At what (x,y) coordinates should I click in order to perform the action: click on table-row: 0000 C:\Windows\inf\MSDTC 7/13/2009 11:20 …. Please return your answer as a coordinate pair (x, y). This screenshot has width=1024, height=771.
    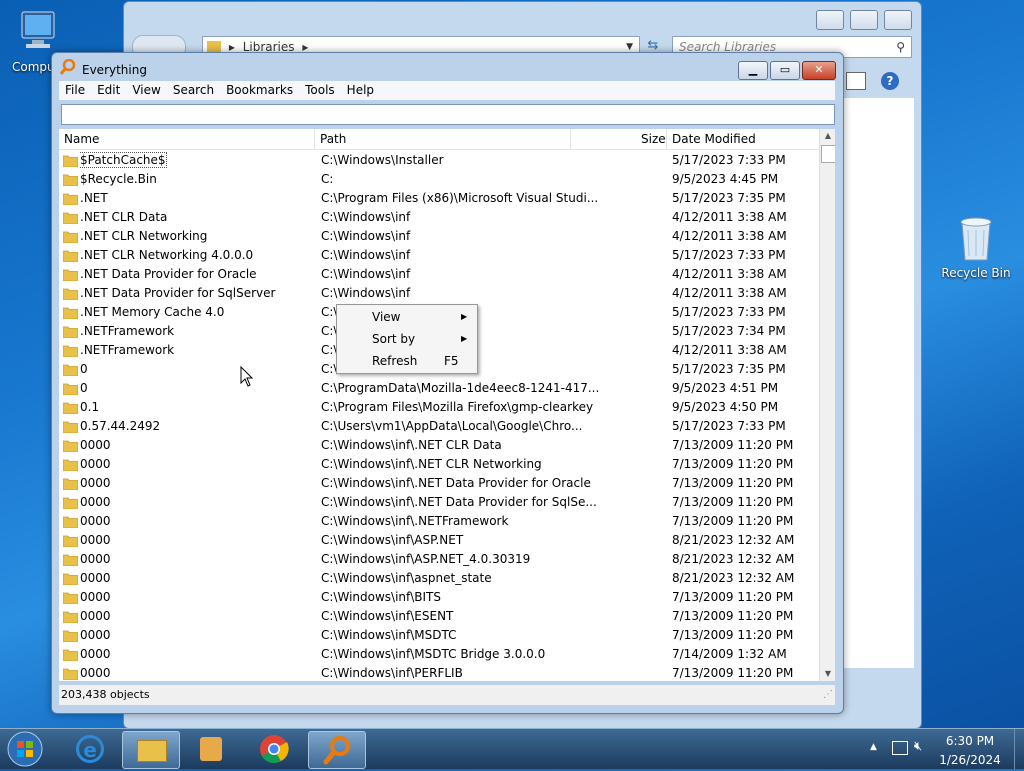
    Looking at the image, I should click on (439, 635).